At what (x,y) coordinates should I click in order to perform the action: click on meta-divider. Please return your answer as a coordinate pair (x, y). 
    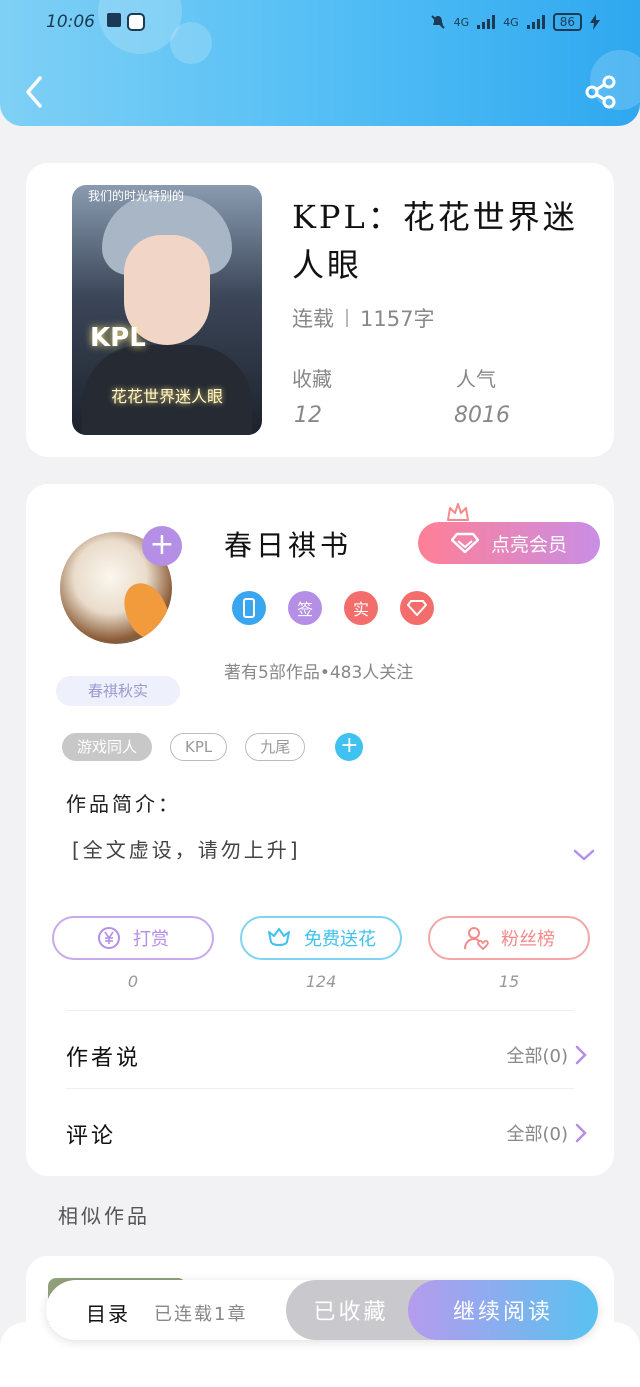
    Looking at the image, I should click on (347, 318).